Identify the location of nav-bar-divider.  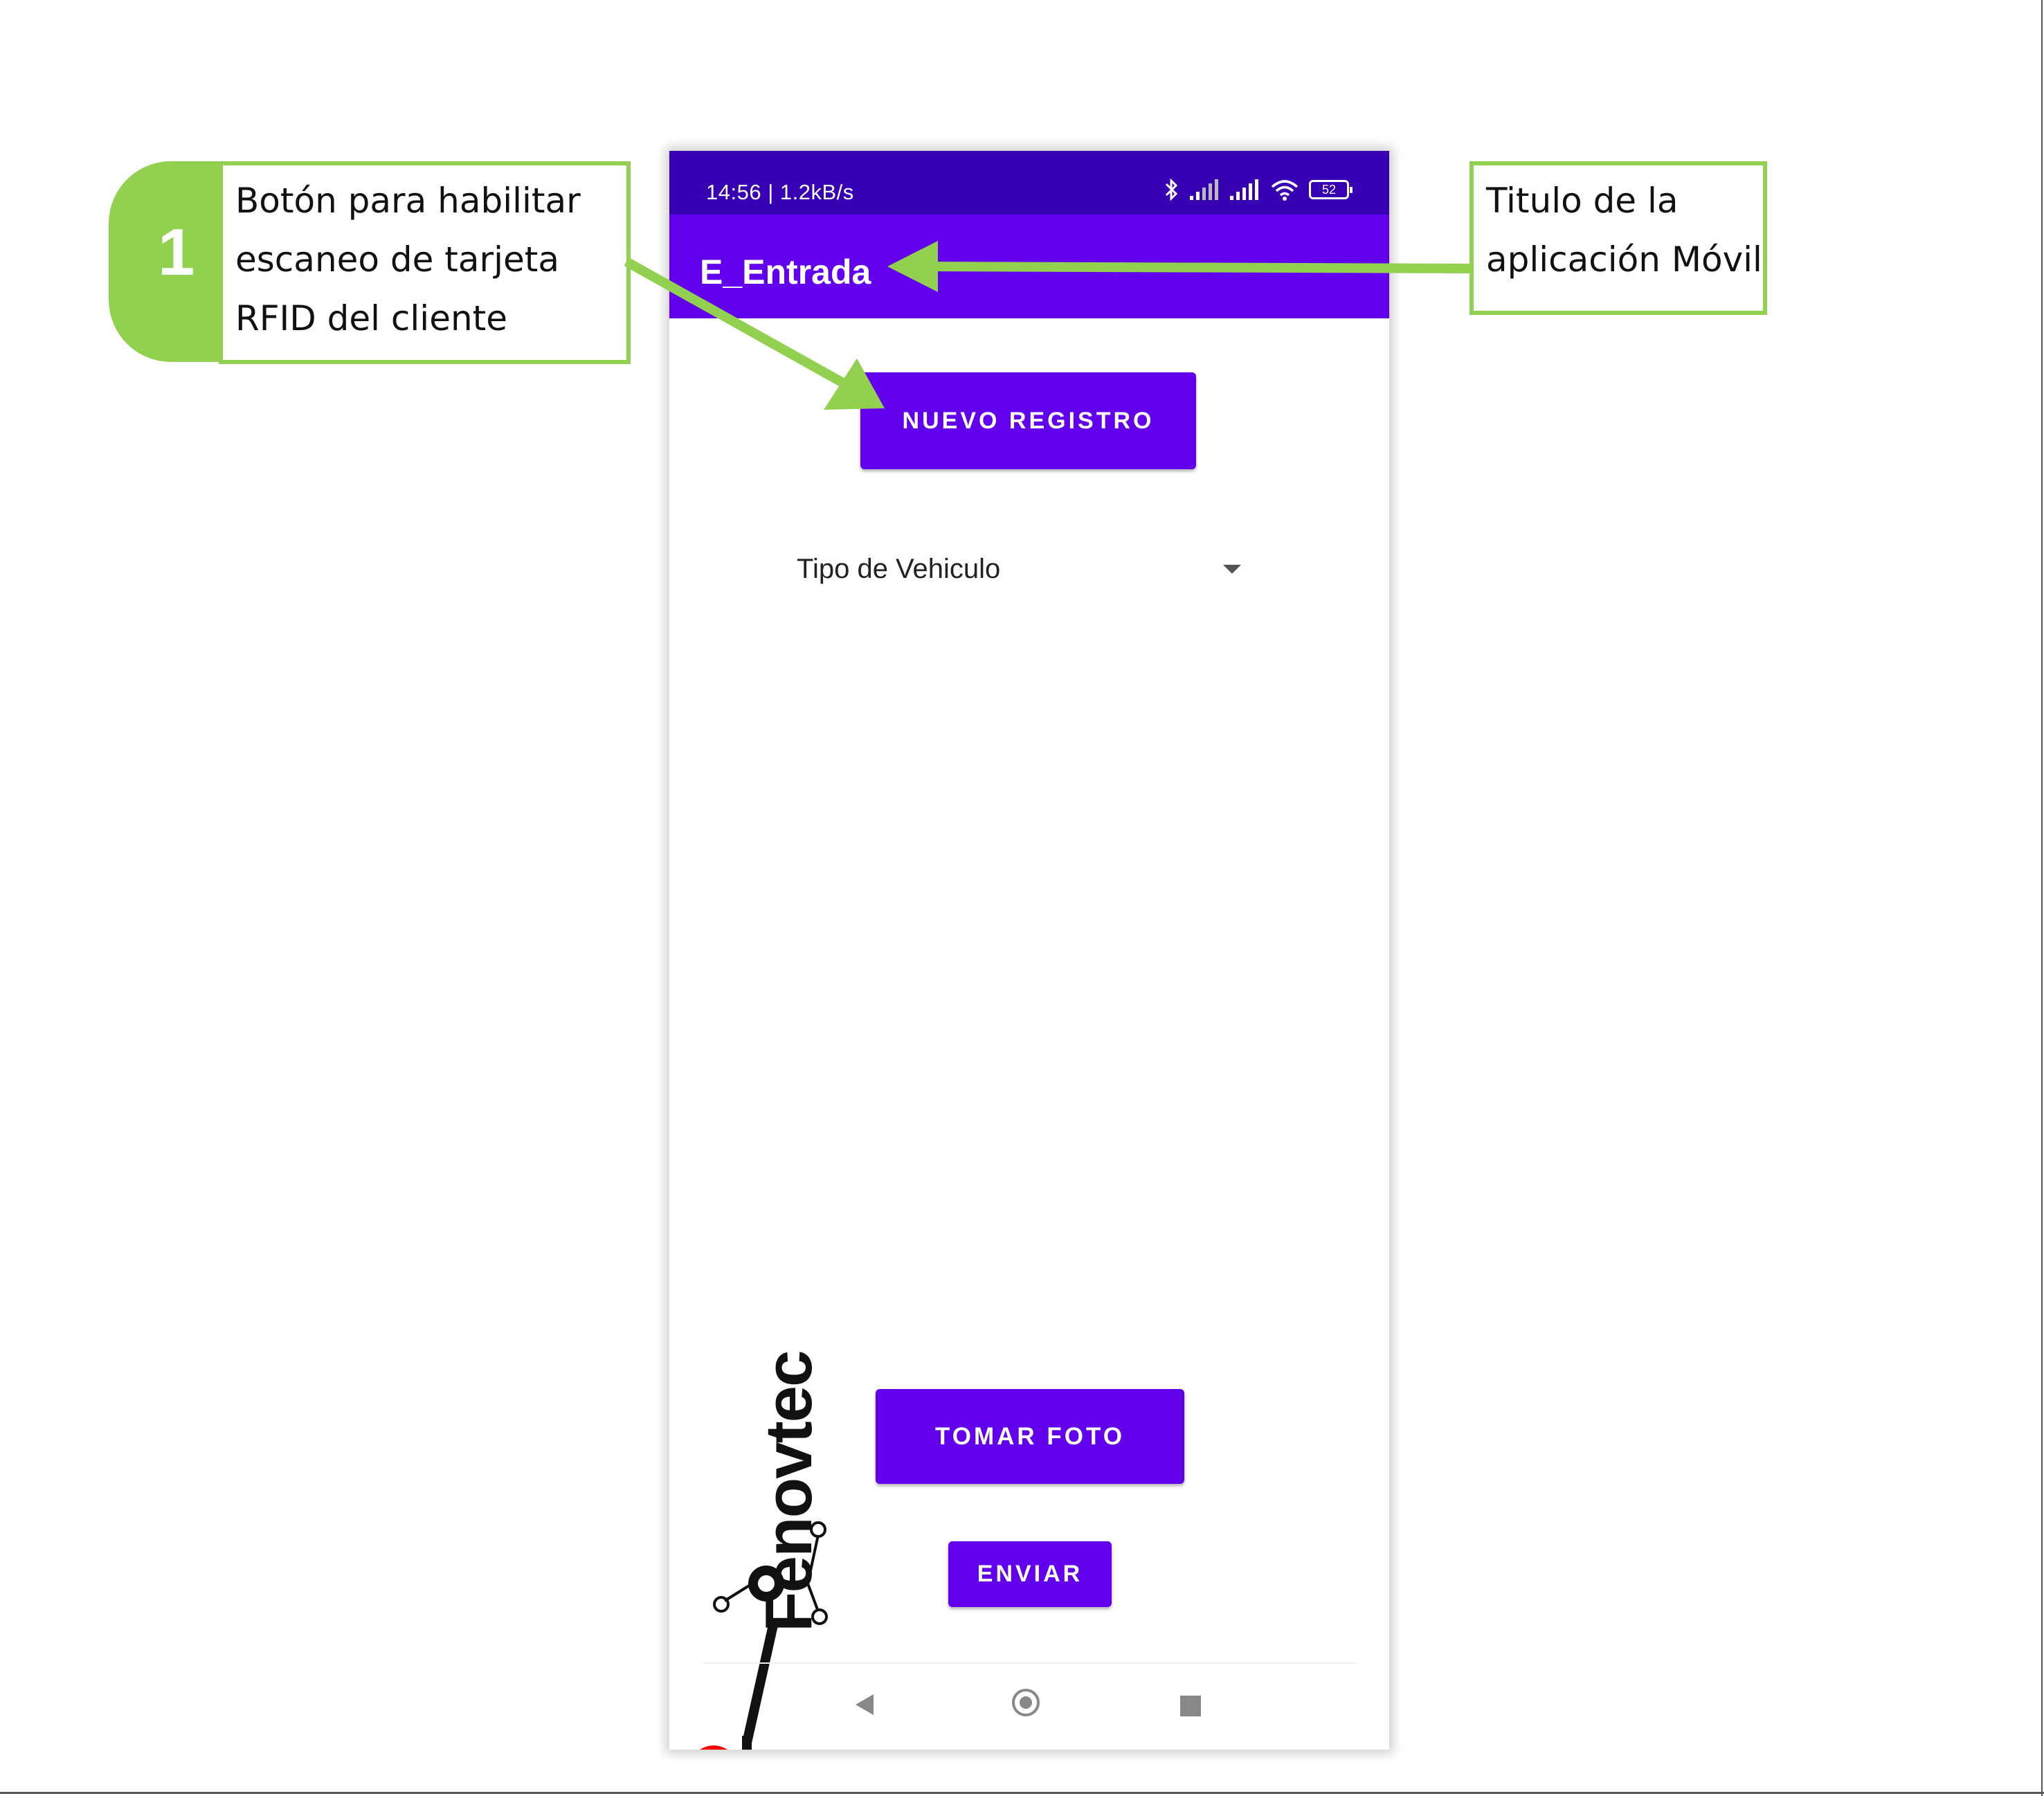
(1029, 1663).